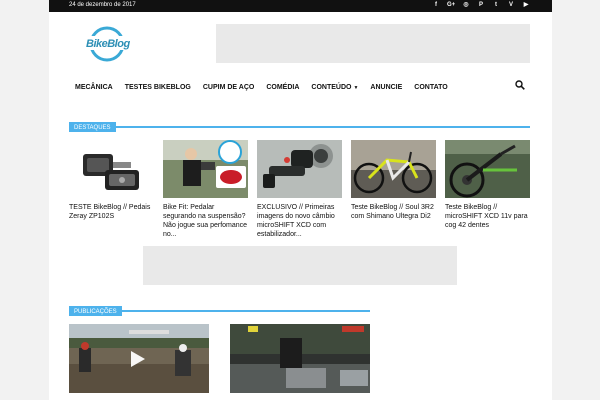  I want to click on mtb-image, so click(487, 169).